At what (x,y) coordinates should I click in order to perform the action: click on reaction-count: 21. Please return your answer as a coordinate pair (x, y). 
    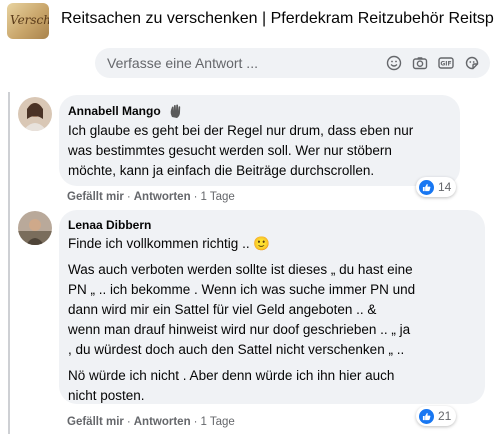
    Looking at the image, I should click on (445, 416).